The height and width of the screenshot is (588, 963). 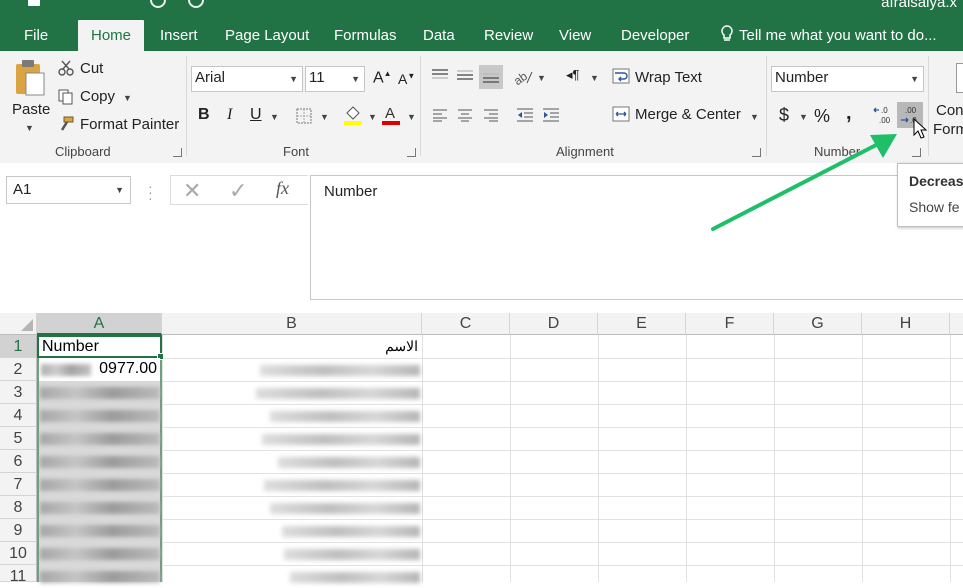 What do you see at coordinates (730, 324) in the screenshot?
I see `column-header-f: F` at bounding box center [730, 324].